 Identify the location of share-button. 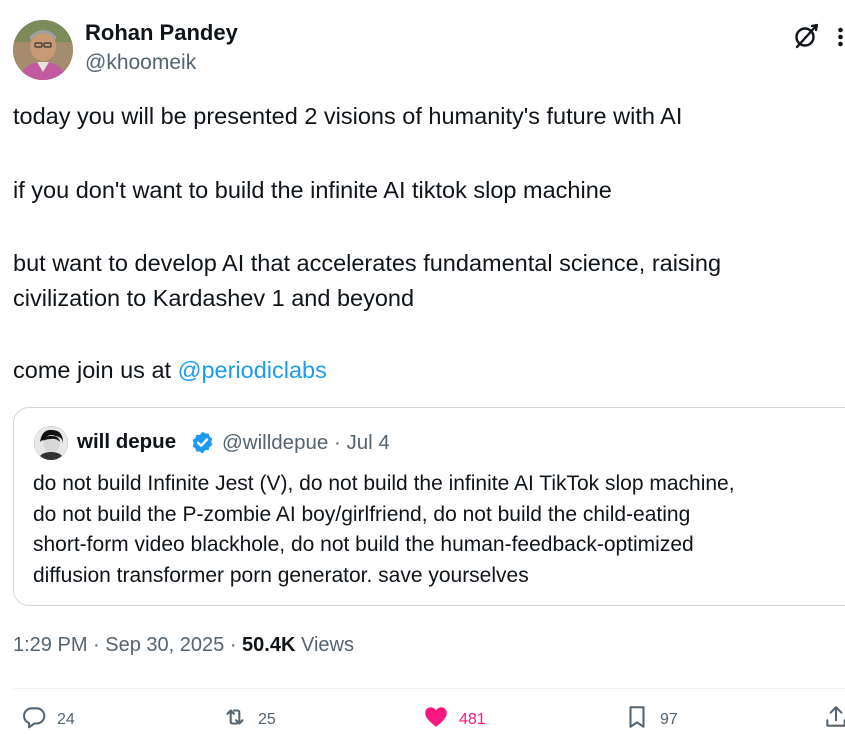
(834, 719).